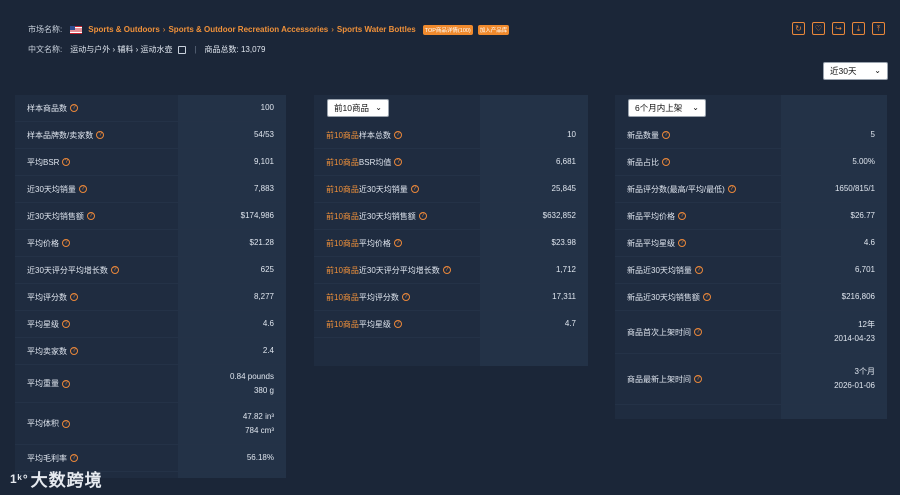 The height and width of the screenshot is (495, 900). What do you see at coordinates (571, 134) in the screenshot?
I see `stat-value-line: 10` at bounding box center [571, 134].